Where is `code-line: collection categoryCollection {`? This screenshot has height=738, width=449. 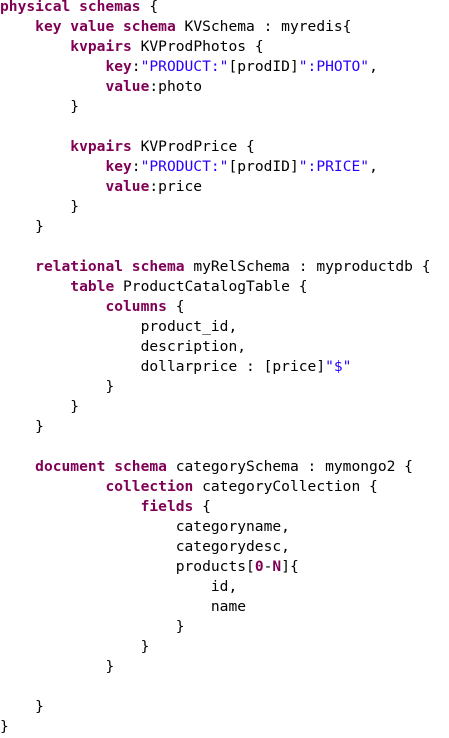 code-line: collection categoryCollection { is located at coordinates (224, 487).